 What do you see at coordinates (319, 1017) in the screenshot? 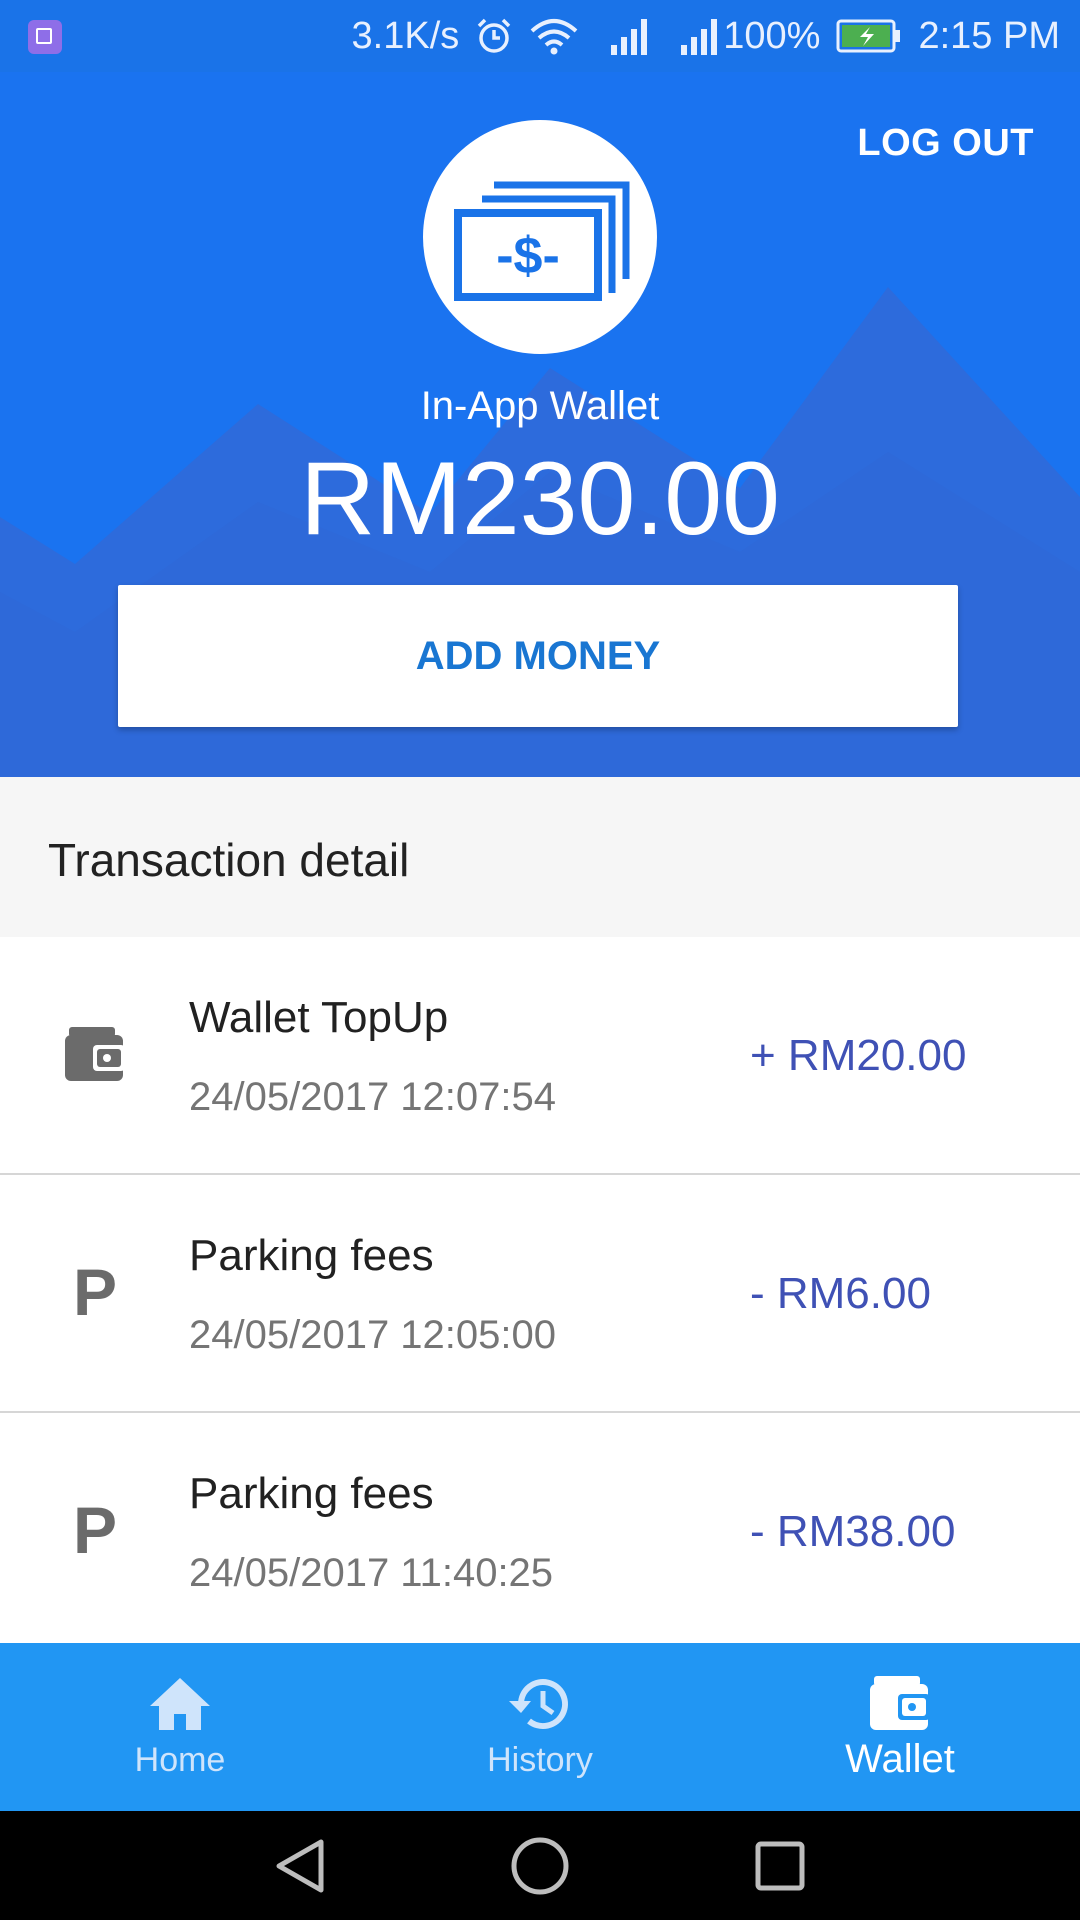
I see `transaction-title: Wallet TopUp` at bounding box center [319, 1017].